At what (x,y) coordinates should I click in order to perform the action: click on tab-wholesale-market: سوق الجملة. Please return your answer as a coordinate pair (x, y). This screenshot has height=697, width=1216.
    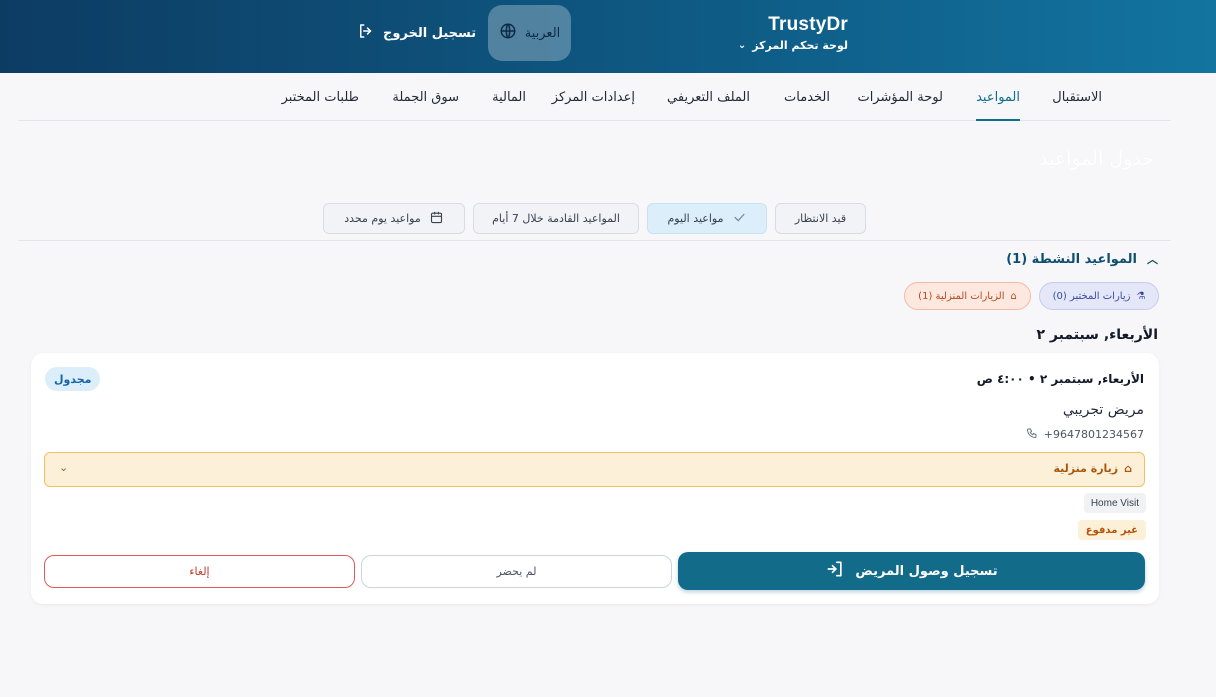
    Looking at the image, I should click on (425, 97).